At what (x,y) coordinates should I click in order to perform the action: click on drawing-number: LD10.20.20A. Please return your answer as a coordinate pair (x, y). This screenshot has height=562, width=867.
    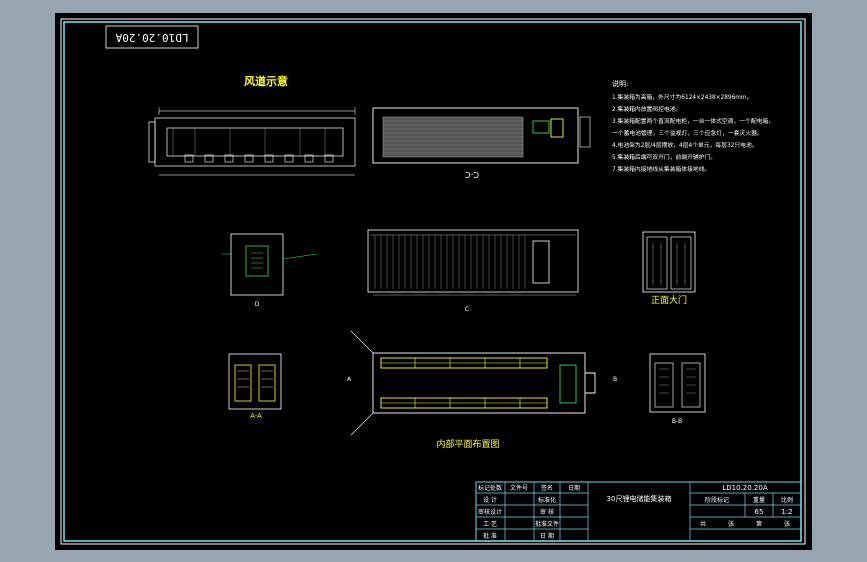
    Looking at the image, I should click on (744, 488).